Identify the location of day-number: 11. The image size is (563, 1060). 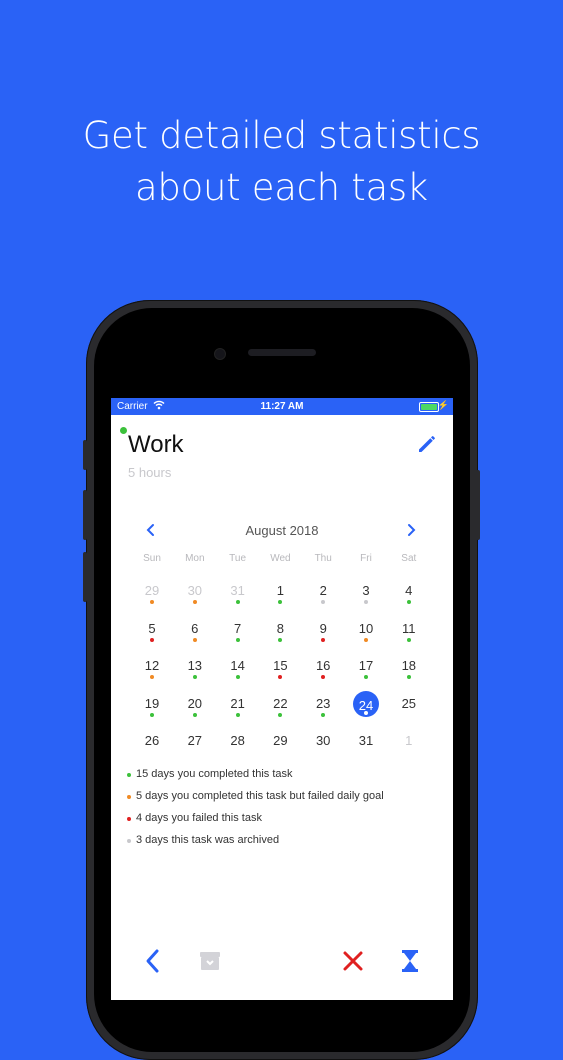
(409, 628).